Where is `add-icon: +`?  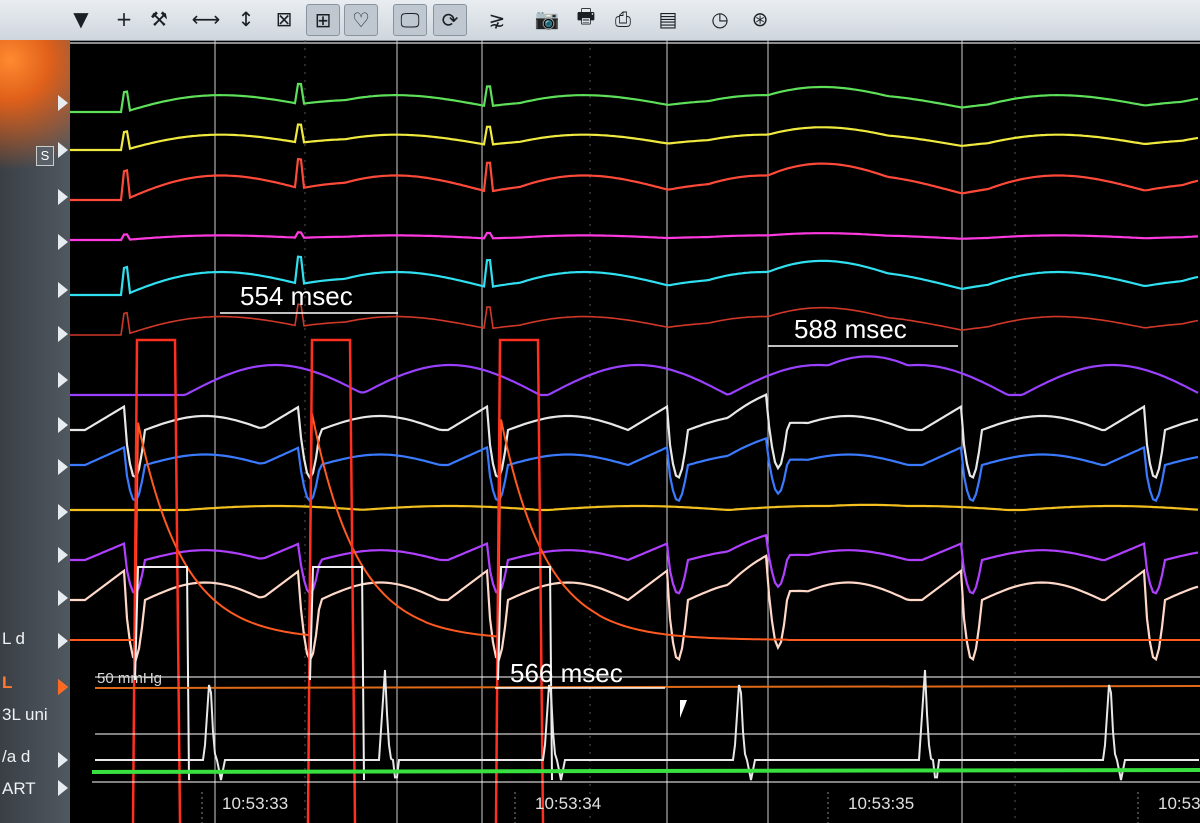
add-icon: + is located at coordinates (124, 19).